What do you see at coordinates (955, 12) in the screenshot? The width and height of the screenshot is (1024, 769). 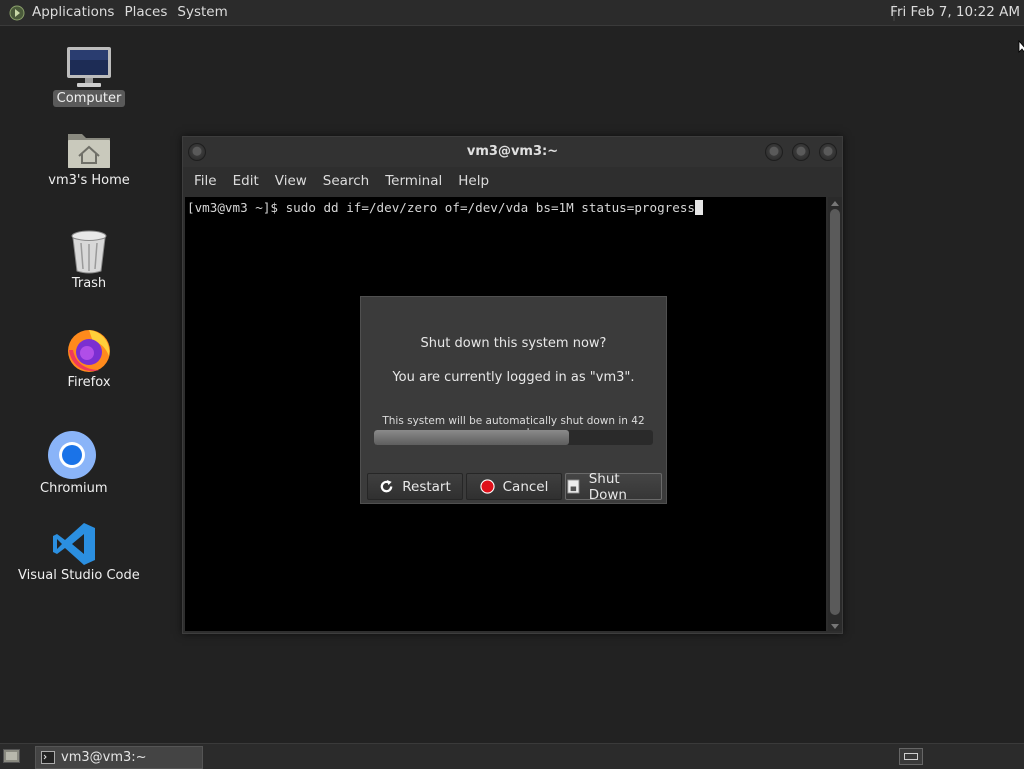 I see `clock: Fri Feb 7, 10:22 AM` at bounding box center [955, 12].